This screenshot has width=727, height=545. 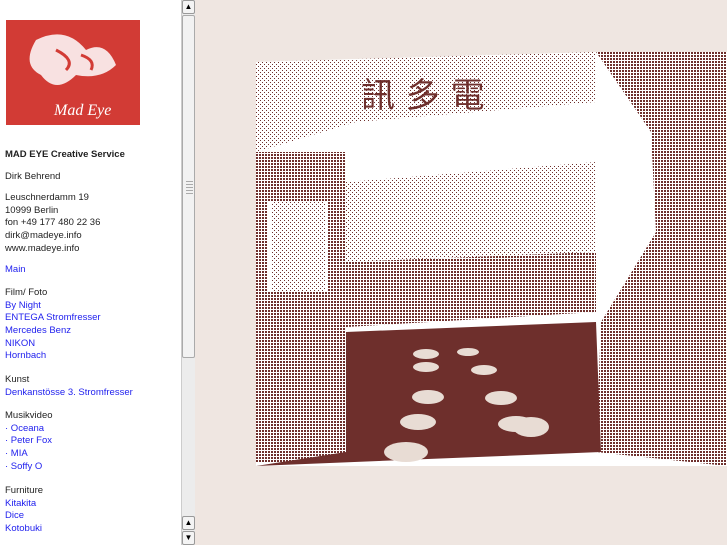 What do you see at coordinates (43, 235) in the screenshot?
I see `email: dirk@madeye.info` at bounding box center [43, 235].